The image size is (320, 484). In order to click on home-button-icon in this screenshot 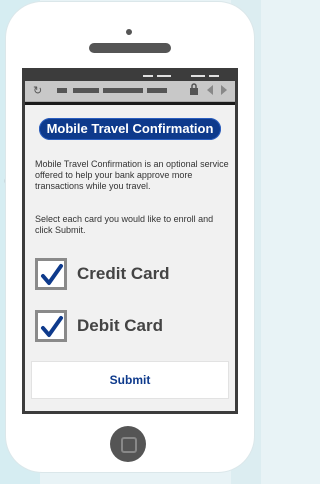, I will do `click(128, 444)`.